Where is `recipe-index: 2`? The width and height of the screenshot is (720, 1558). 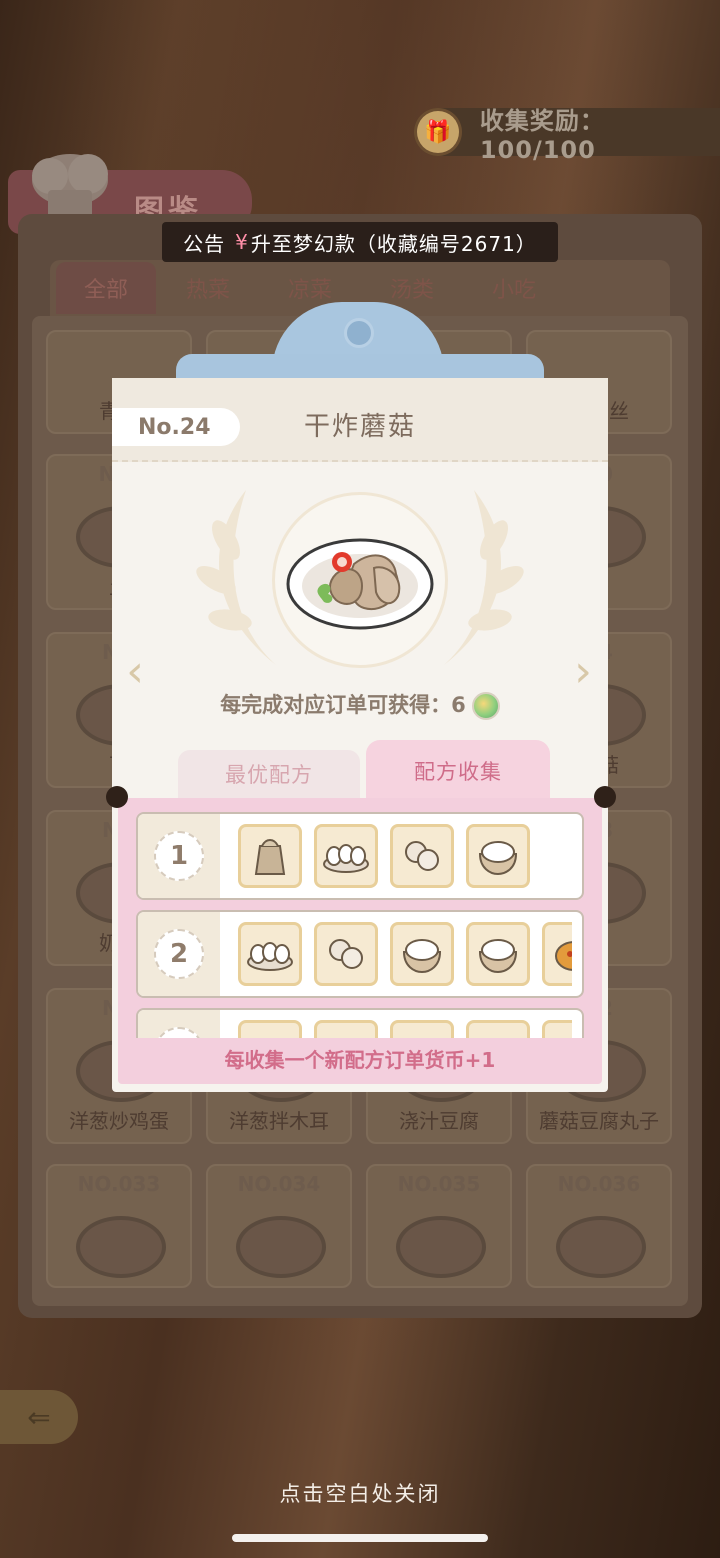 recipe-index: 2 is located at coordinates (179, 954).